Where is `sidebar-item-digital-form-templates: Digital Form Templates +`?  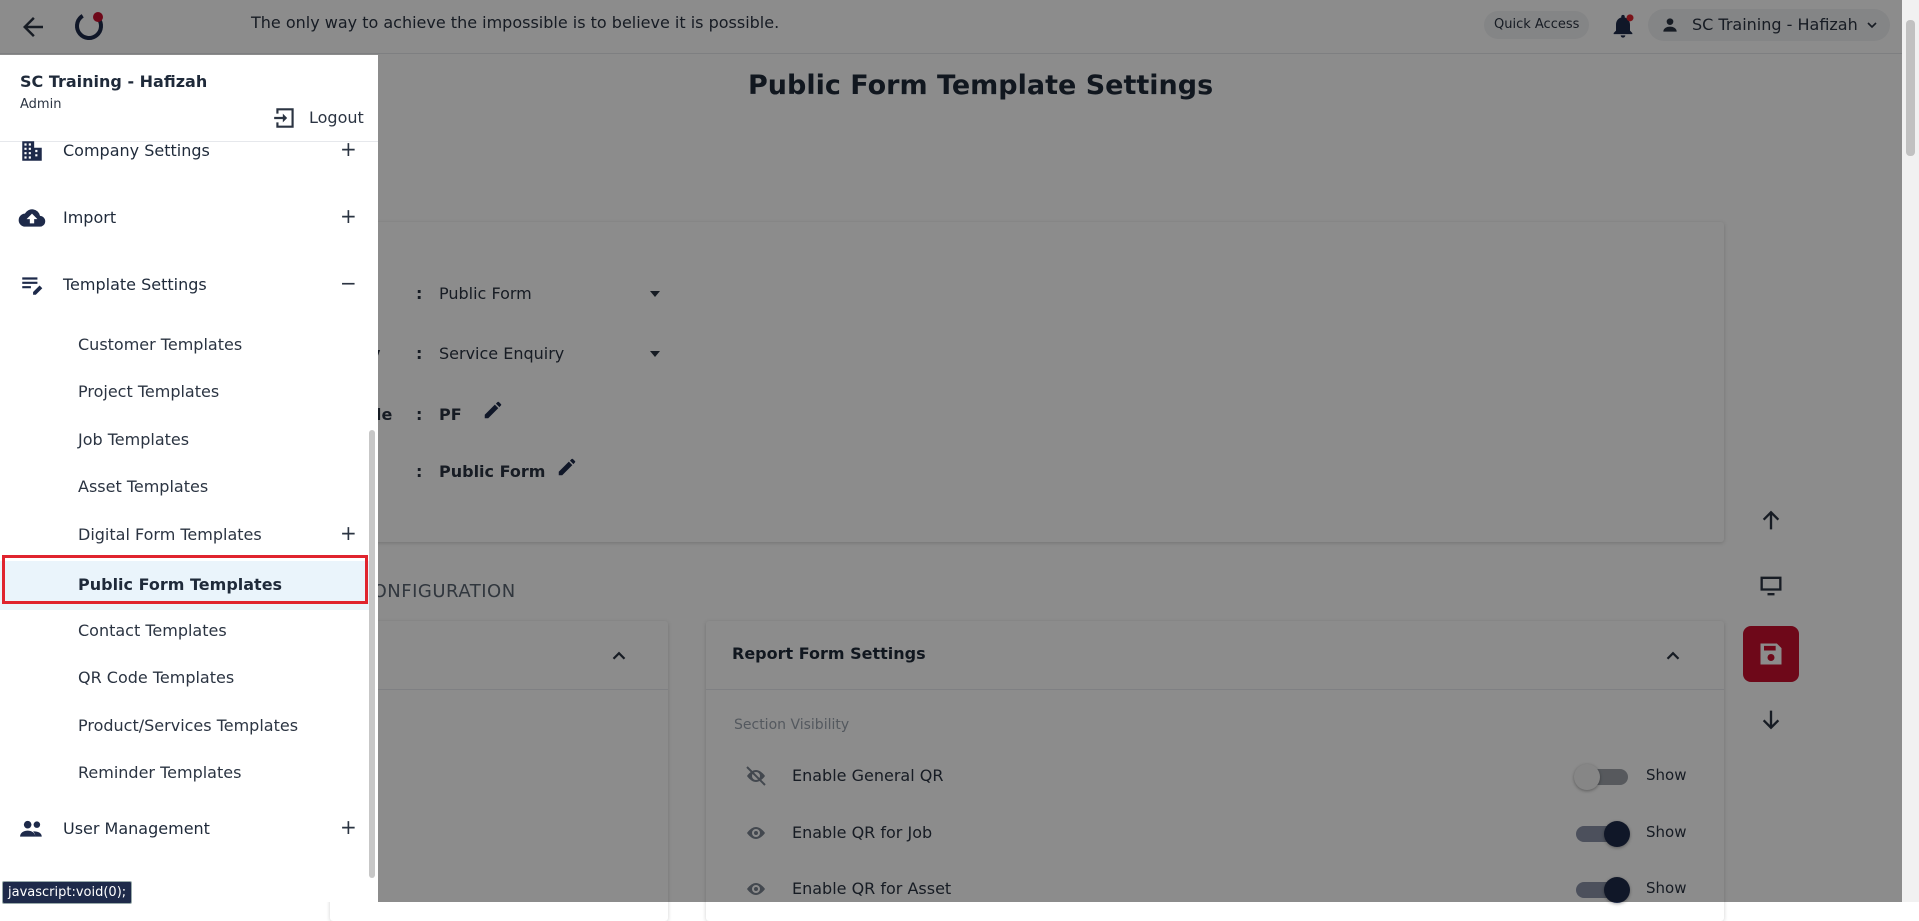
sidebar-item-digital-form-templates: Digital Form Templates + is located at coordinates (185, 535).